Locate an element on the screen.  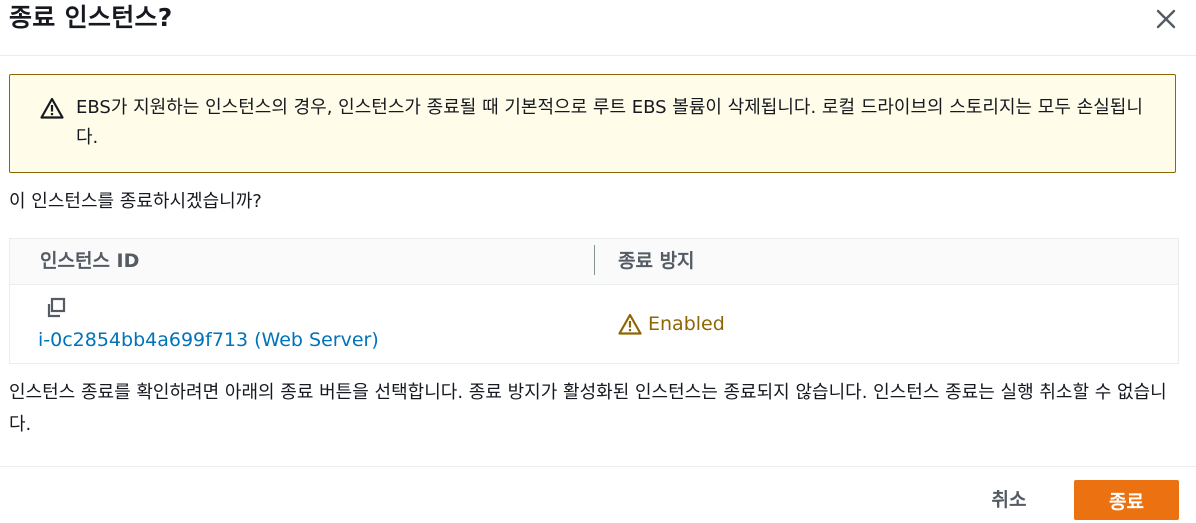
instance-id-link: i-0c2854bb4a699f713 (Web Server) is located at coordinates (208, 340).